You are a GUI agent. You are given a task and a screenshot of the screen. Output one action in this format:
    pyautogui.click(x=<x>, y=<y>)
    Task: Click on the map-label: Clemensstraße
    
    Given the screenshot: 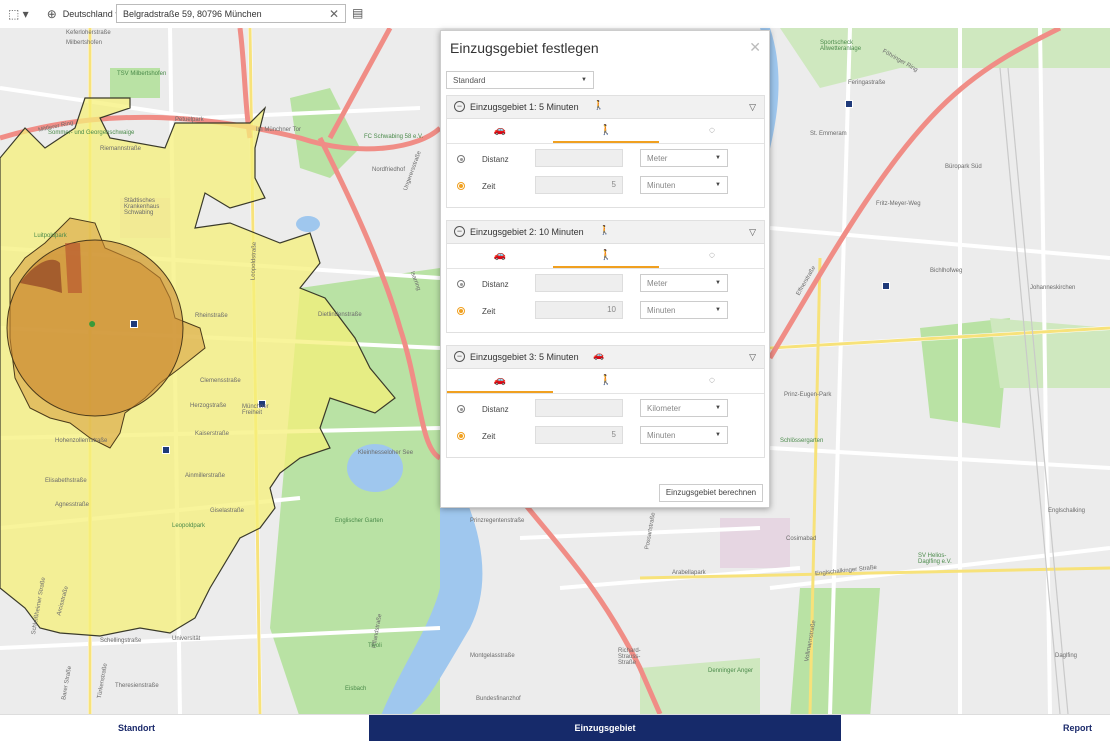 What is the action you would take?
    pyautogui.click(x=220, y=381)
    